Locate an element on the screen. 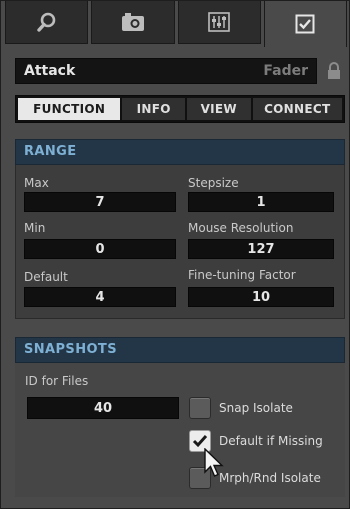 The height and width of the screenshot is (509, 350). tab-properties is located at coordinates (305, 24).